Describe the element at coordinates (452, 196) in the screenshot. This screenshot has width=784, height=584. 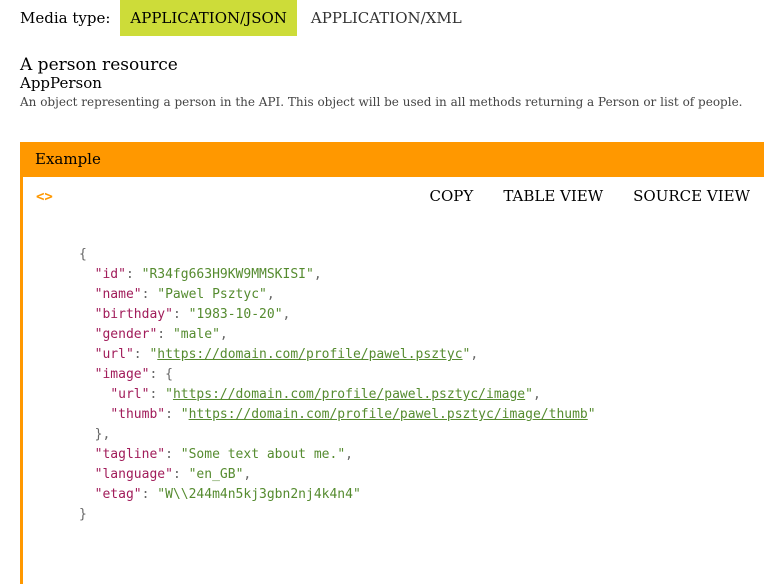
I see `copy-button: COPY` at that location.